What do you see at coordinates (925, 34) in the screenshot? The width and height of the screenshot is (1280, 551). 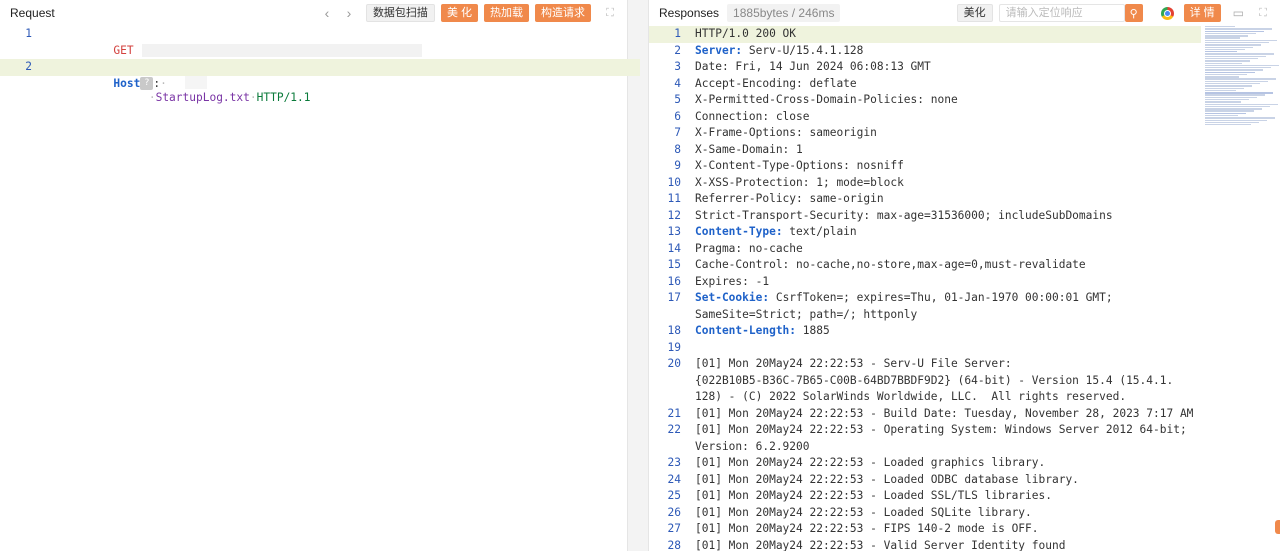 I see `response-line: 1 HTTP/1.0 200 OK` at bounding box center [925, 34].